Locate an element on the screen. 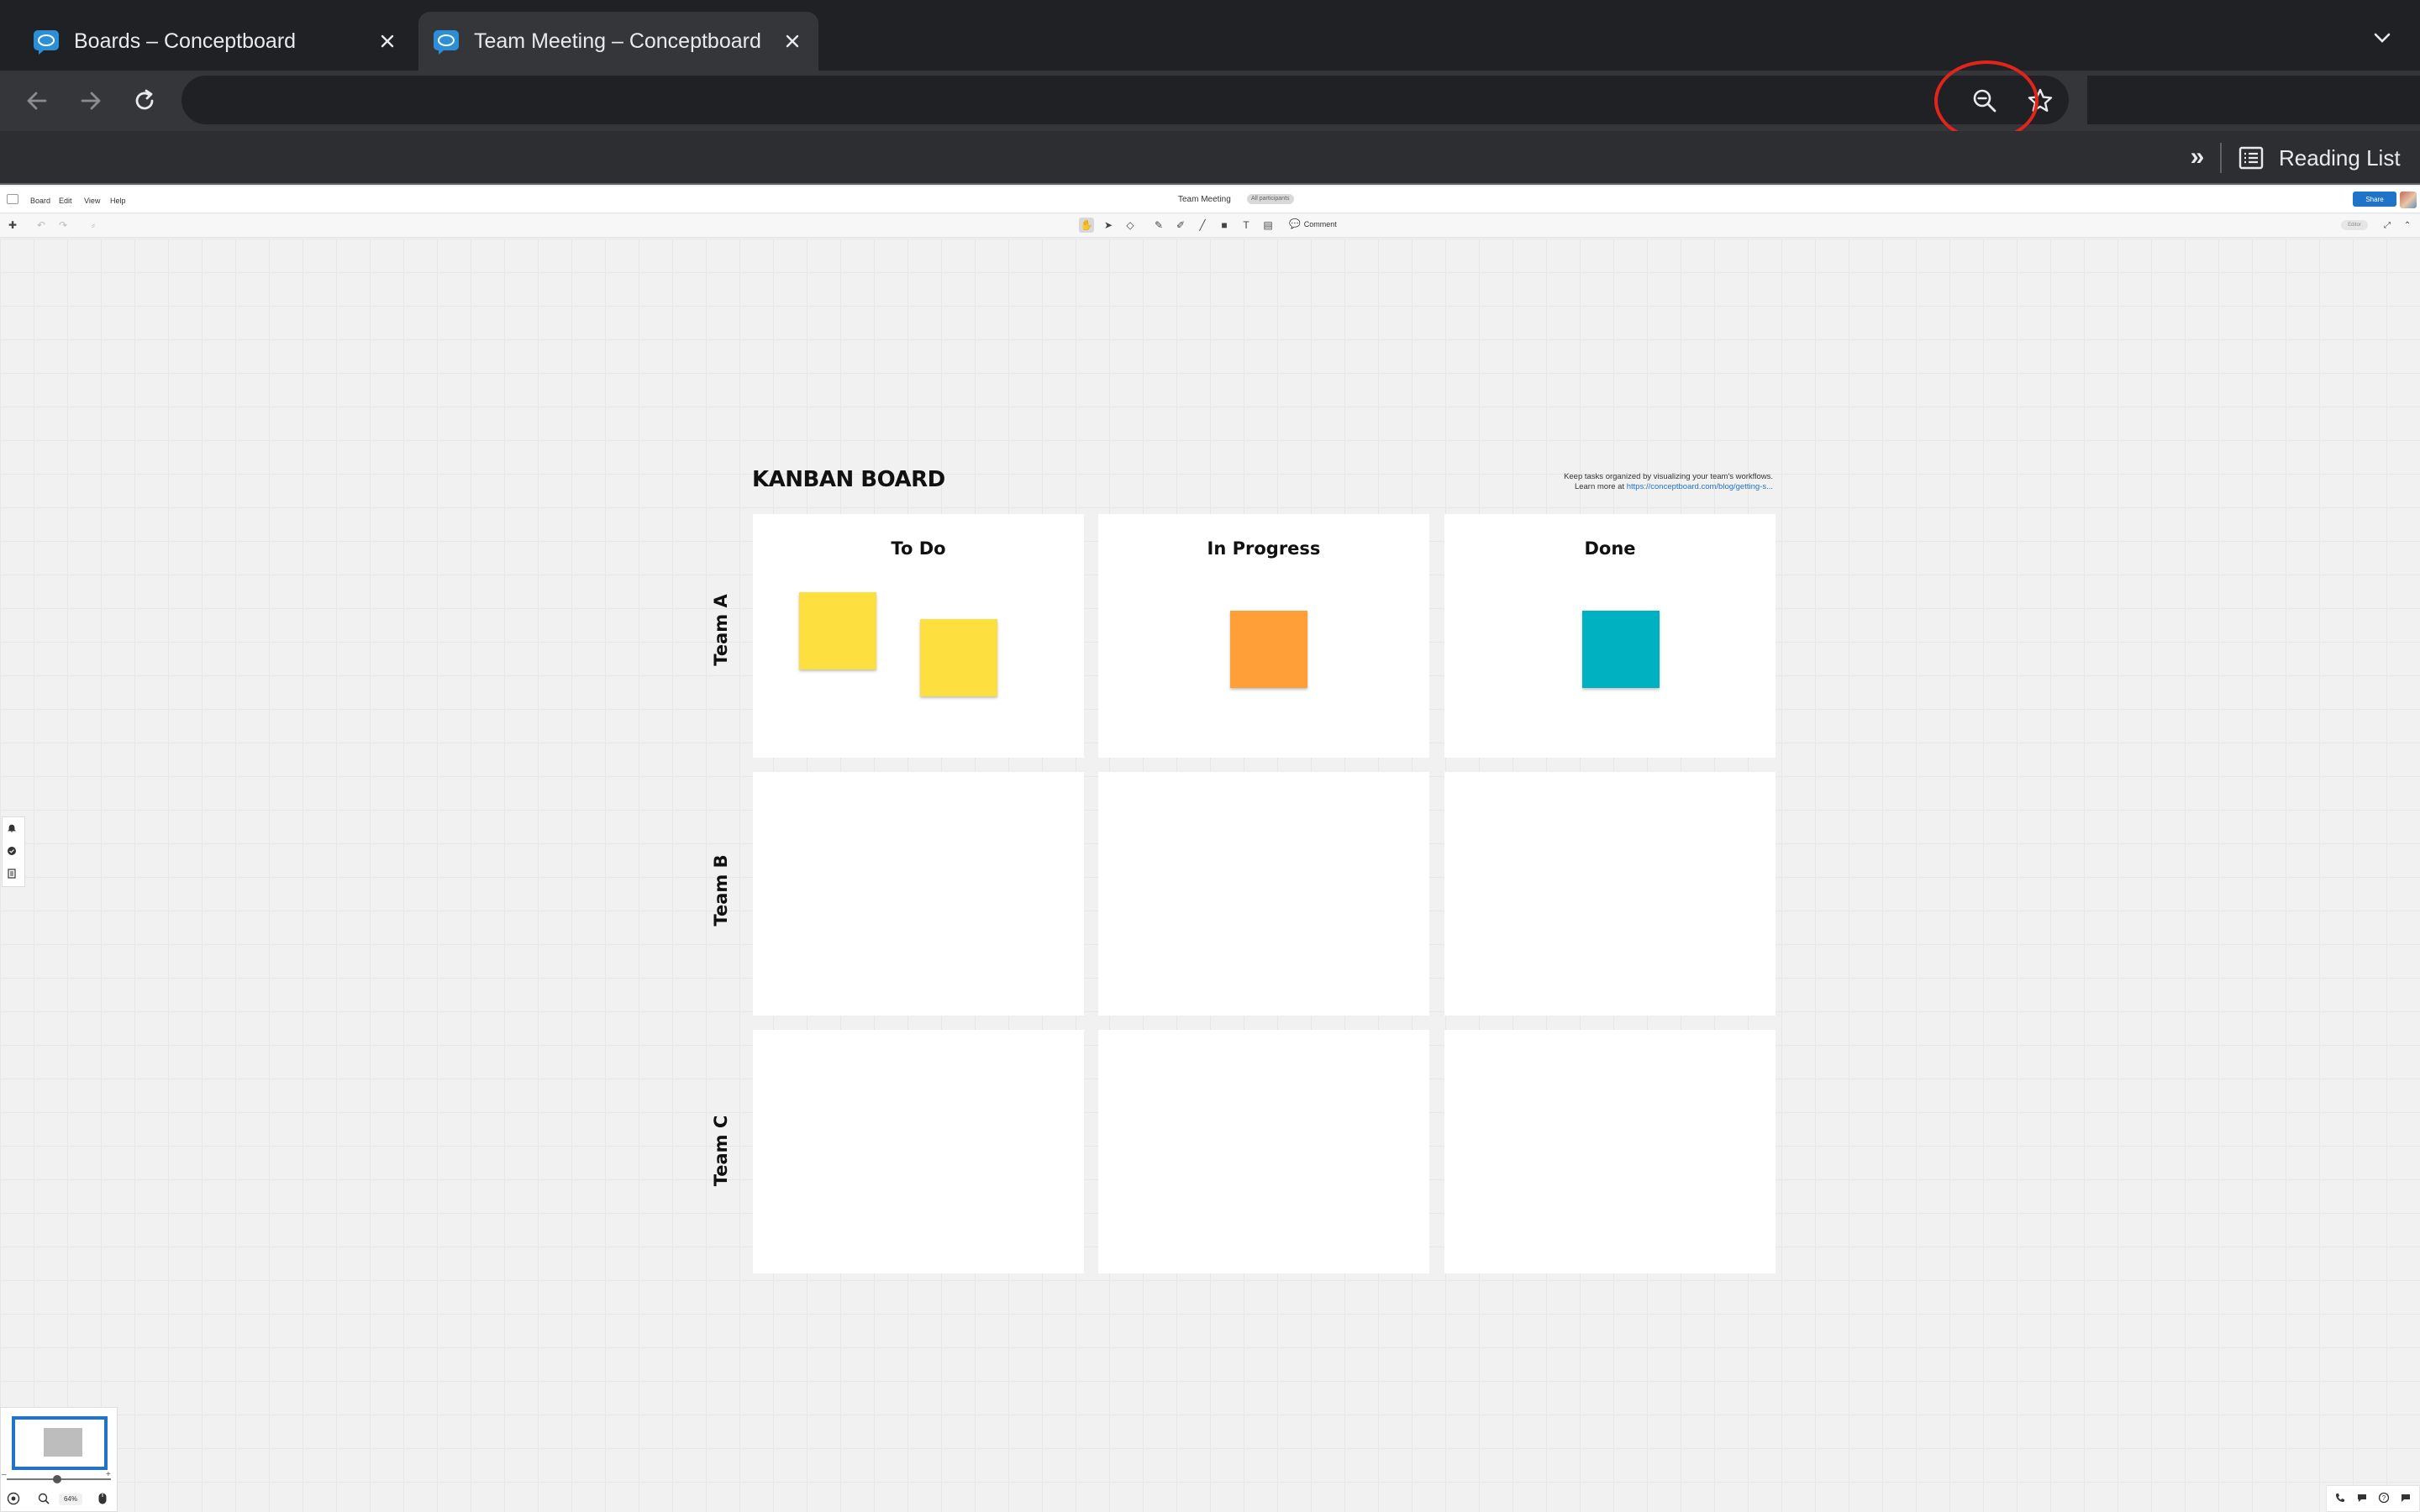 The image size is (2420, 1512). tasks-check-icon is located at coordinates (12, 851).